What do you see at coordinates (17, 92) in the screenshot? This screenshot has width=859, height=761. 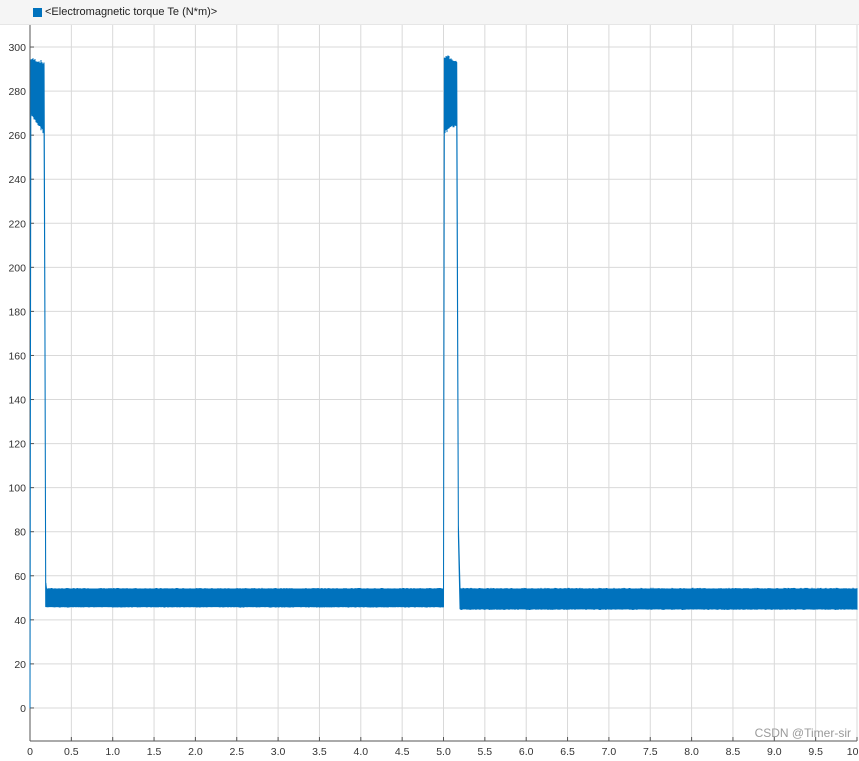 I see `y-tick-label: 280` at bounding box center [17, 92].